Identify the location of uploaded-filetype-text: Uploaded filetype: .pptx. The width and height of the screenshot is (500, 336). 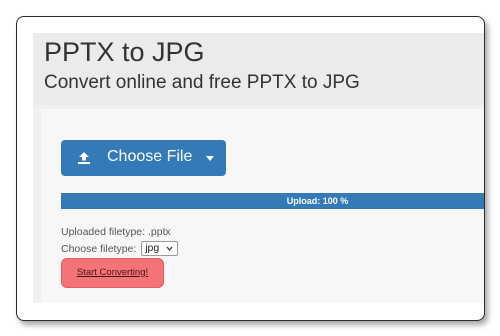
(116, 232).